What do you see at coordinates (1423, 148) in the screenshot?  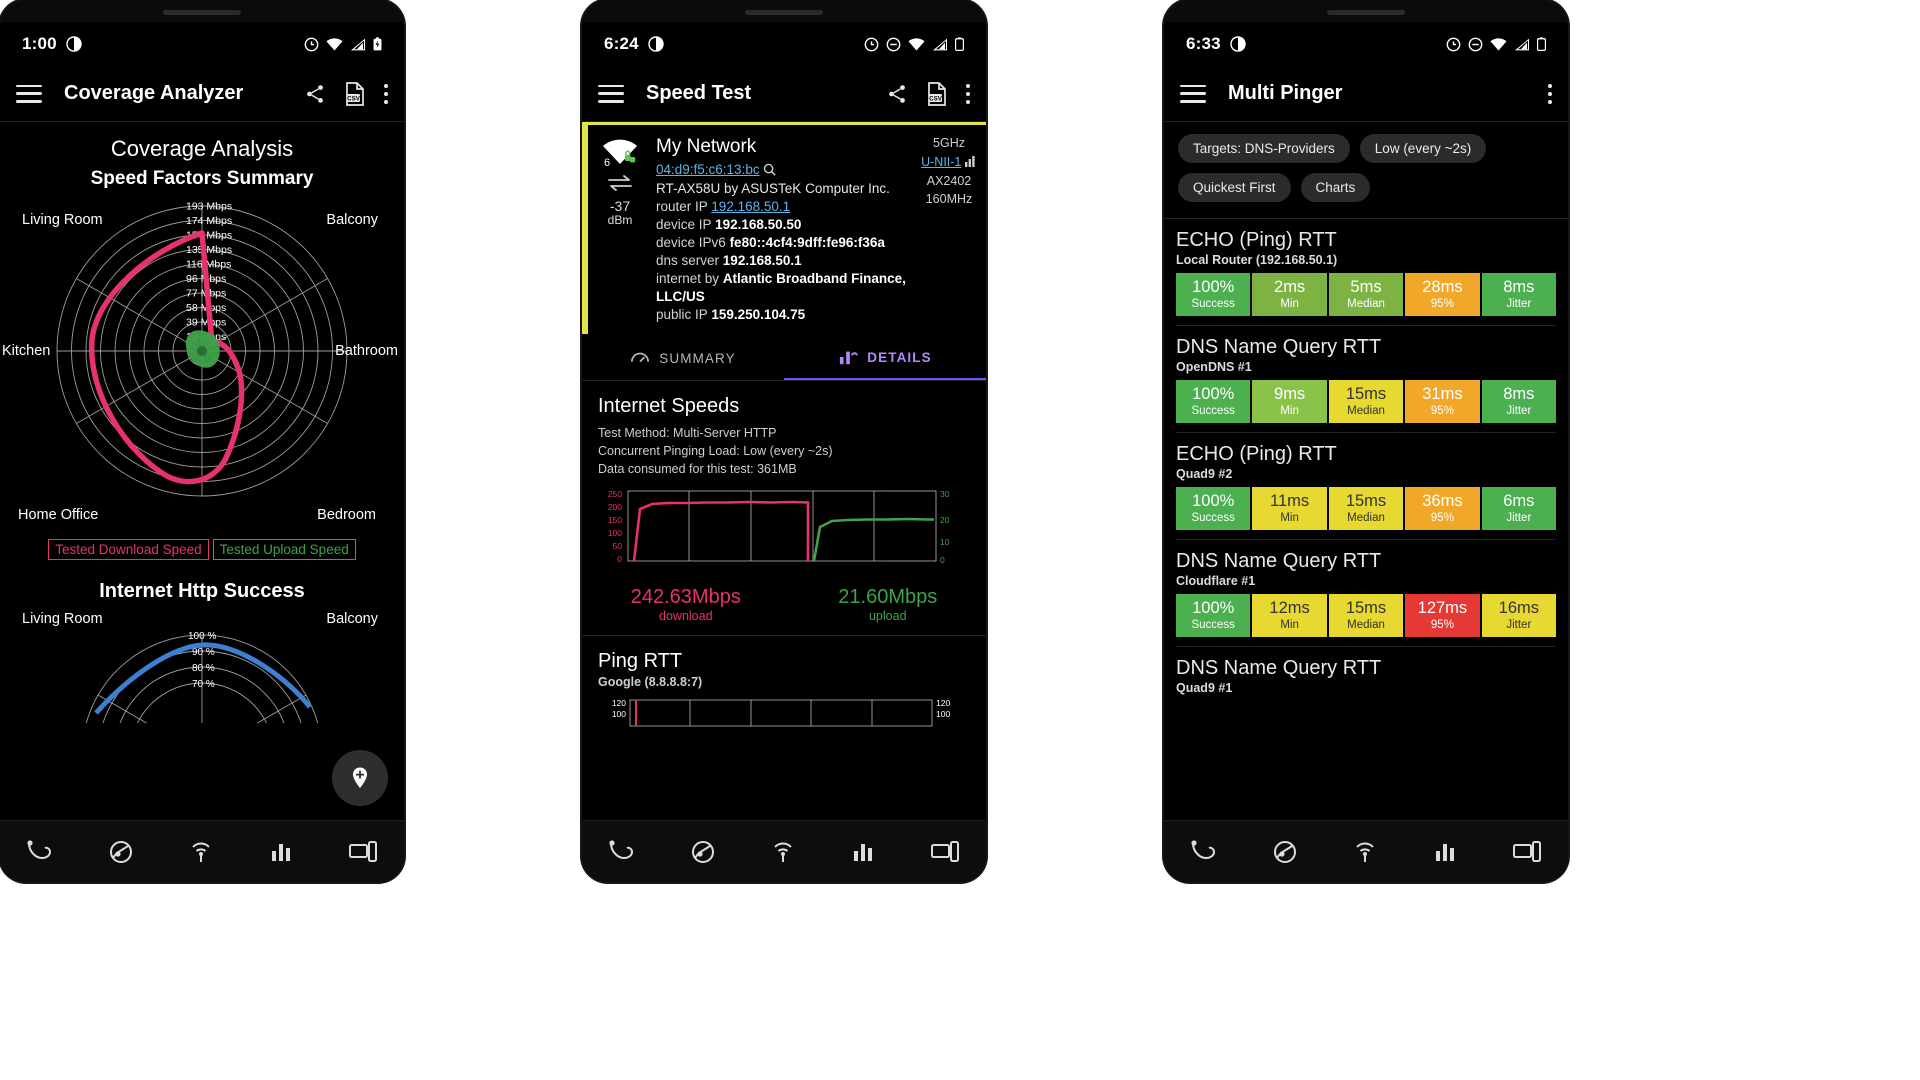 I see `chip-load: Low (every ~2s)` at bounding box center [1423, 148].